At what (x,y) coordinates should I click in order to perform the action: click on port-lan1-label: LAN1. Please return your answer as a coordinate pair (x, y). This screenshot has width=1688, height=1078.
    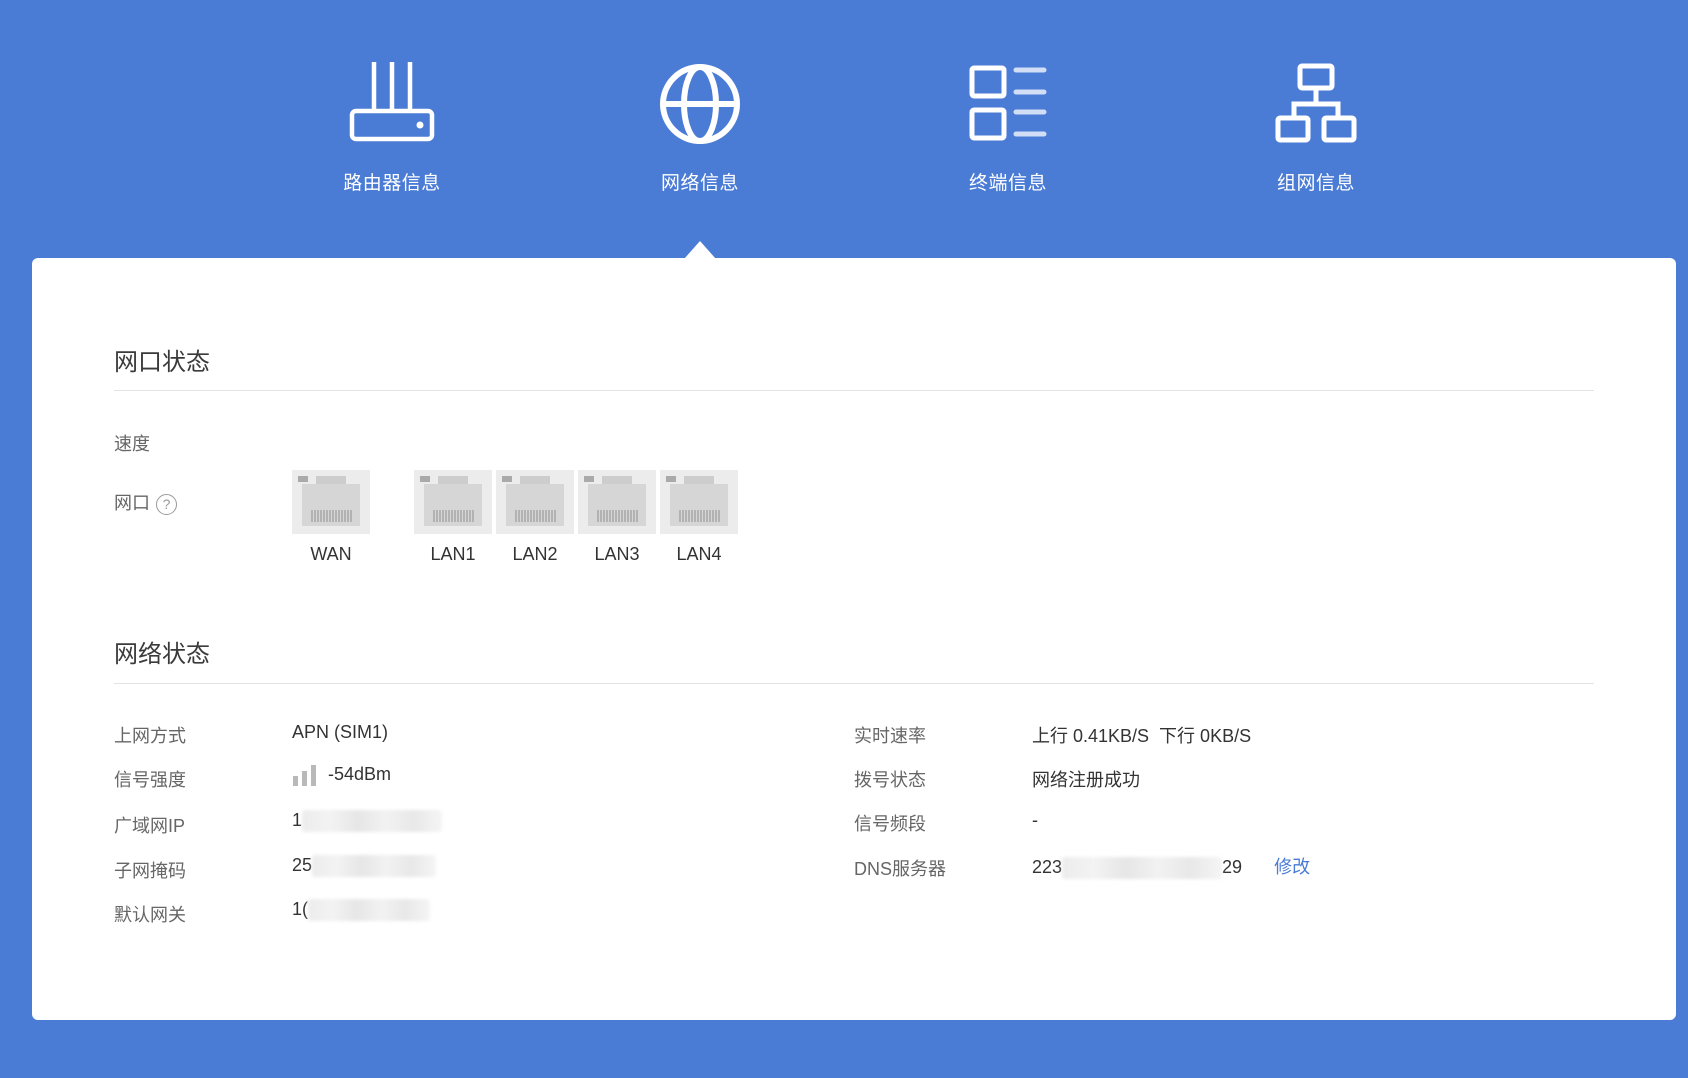
    Looking at the image, I should click on (453, 554).